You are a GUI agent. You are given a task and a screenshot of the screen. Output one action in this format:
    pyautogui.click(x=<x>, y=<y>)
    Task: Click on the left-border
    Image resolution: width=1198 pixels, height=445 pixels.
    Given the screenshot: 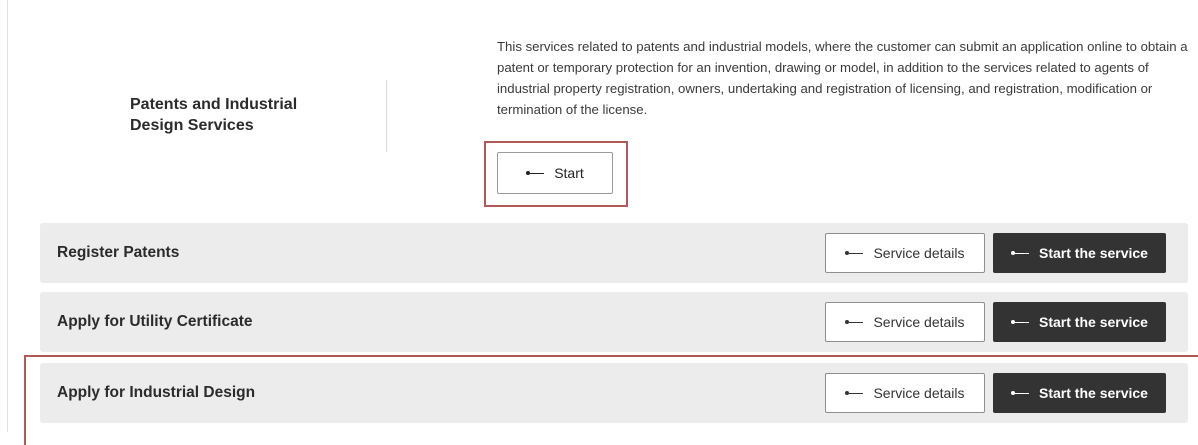 What is the action you would take?
    pyautogui.click(x=7, y=216)
    